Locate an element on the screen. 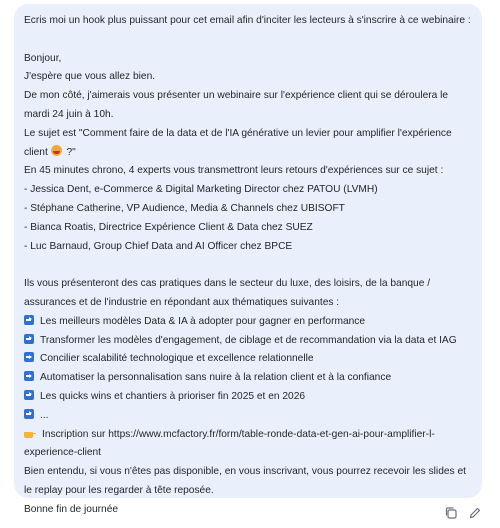 This screenshot has width=500, height=528. copy-icon is located at coordinates (451, 513).